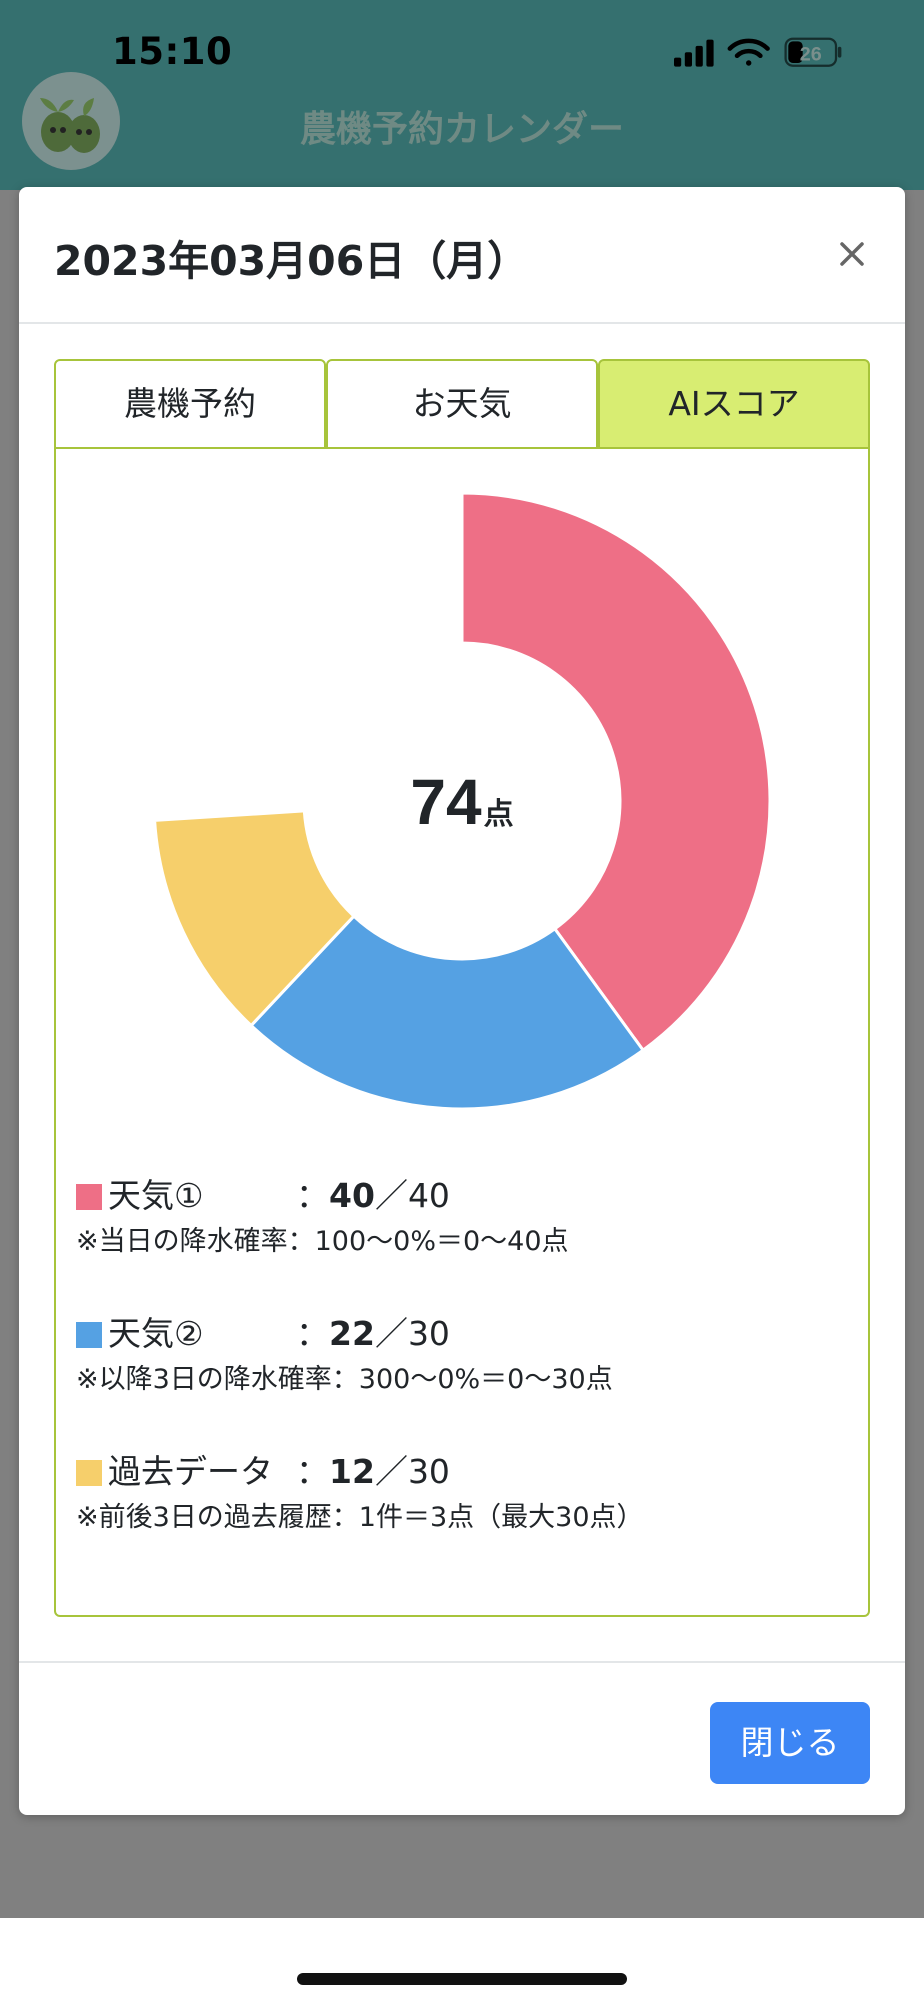  Describe the element at coordinates (344, 1379) in the screenshot. I see `legend-note: ※以降3日の降水確率：300〜0%＝0〜30点` at that location.